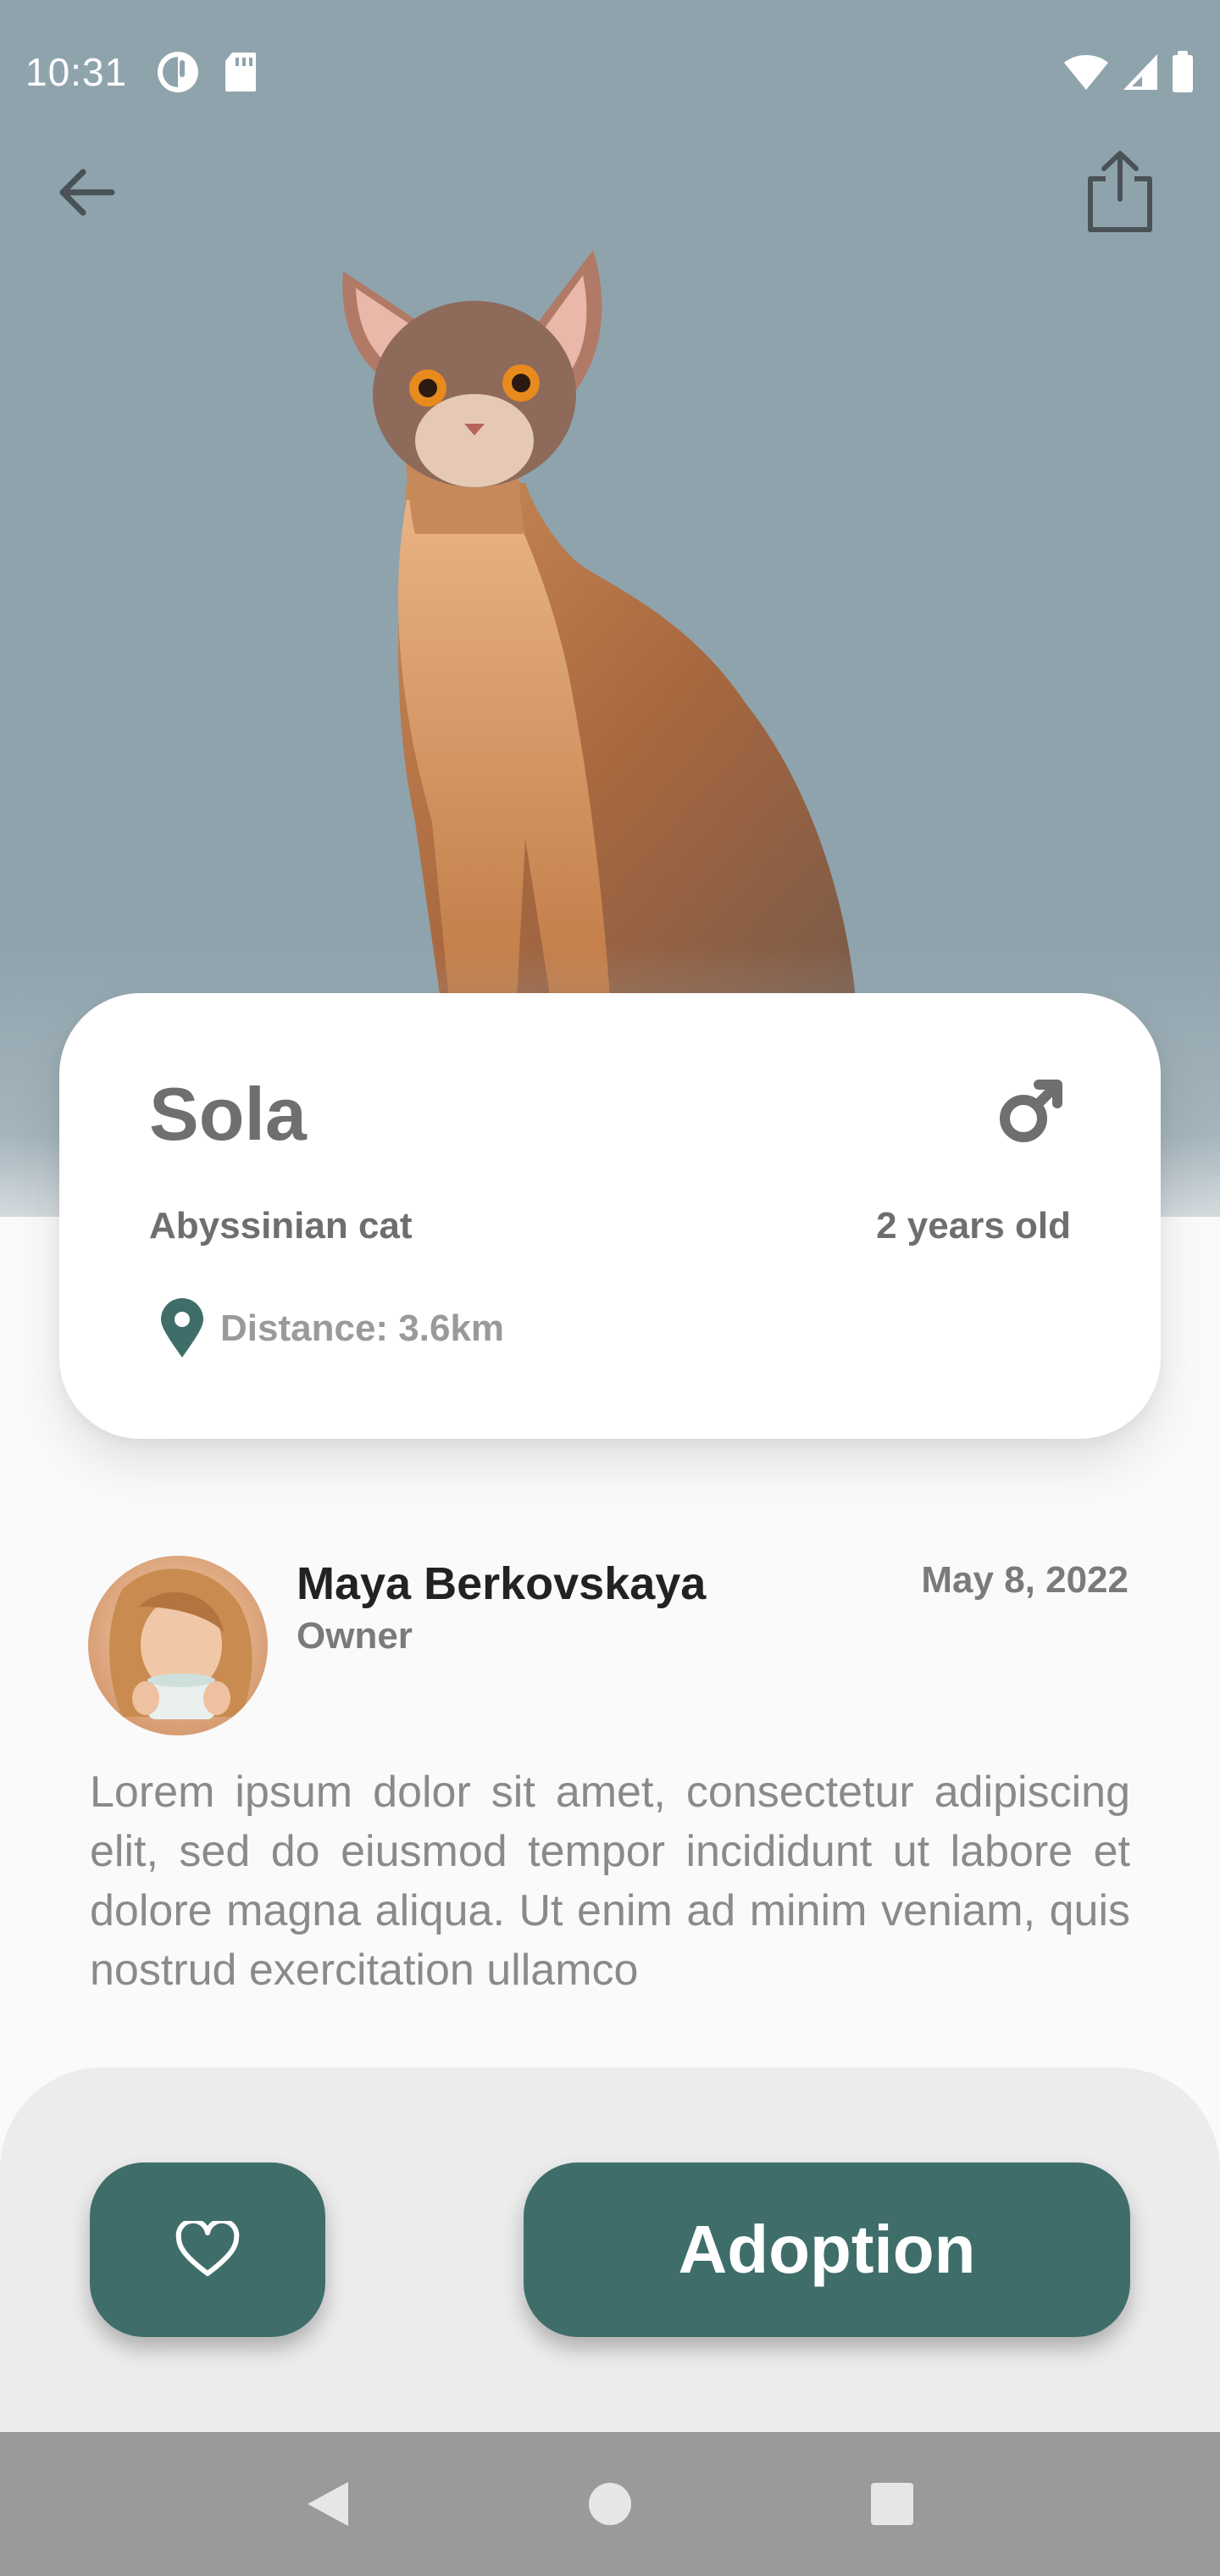 The width and height of the screenshot is (1220, 2576). I want to click on status-right-icons, so click(1128, 72).